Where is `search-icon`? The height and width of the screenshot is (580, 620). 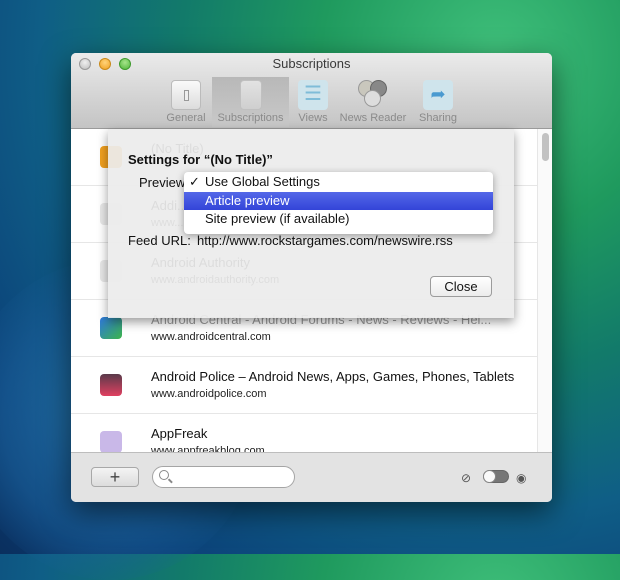 search-icon is located at coordinates (164, 475).